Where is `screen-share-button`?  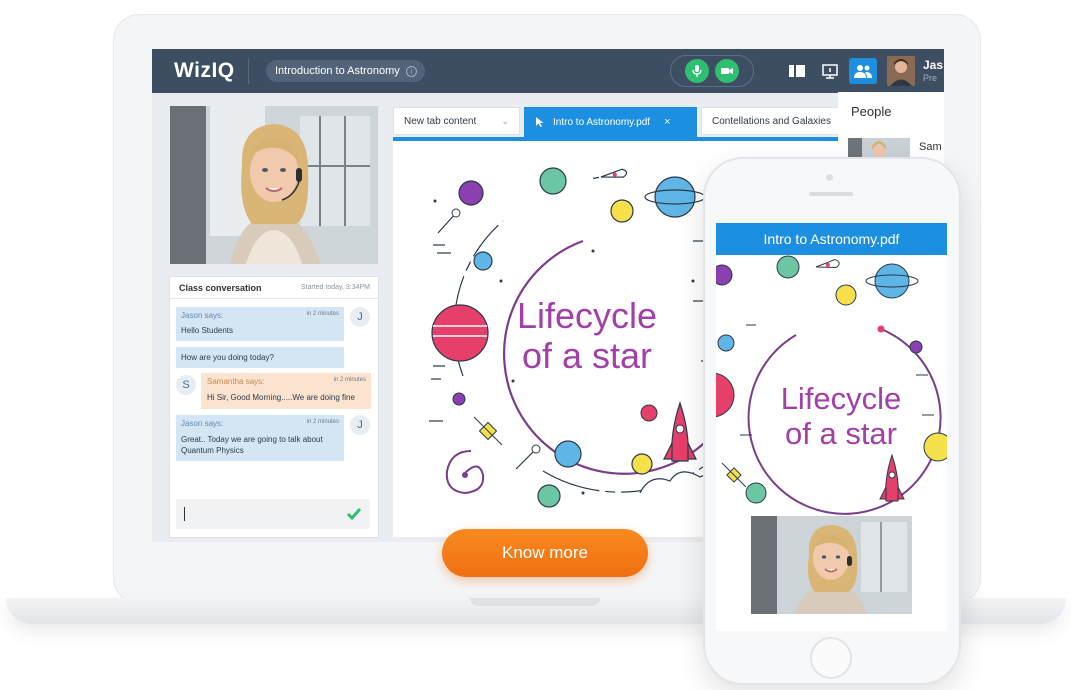 screen-share-button is located at coordinates (830, 71).